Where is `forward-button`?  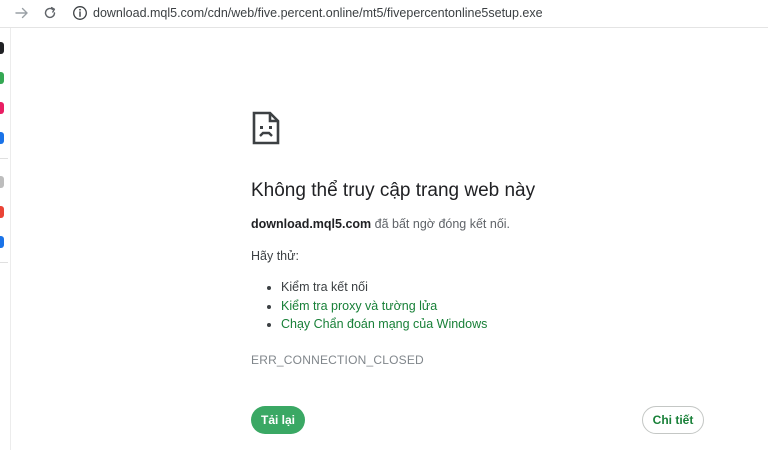
forward-button is located at coordinates (22, 13).